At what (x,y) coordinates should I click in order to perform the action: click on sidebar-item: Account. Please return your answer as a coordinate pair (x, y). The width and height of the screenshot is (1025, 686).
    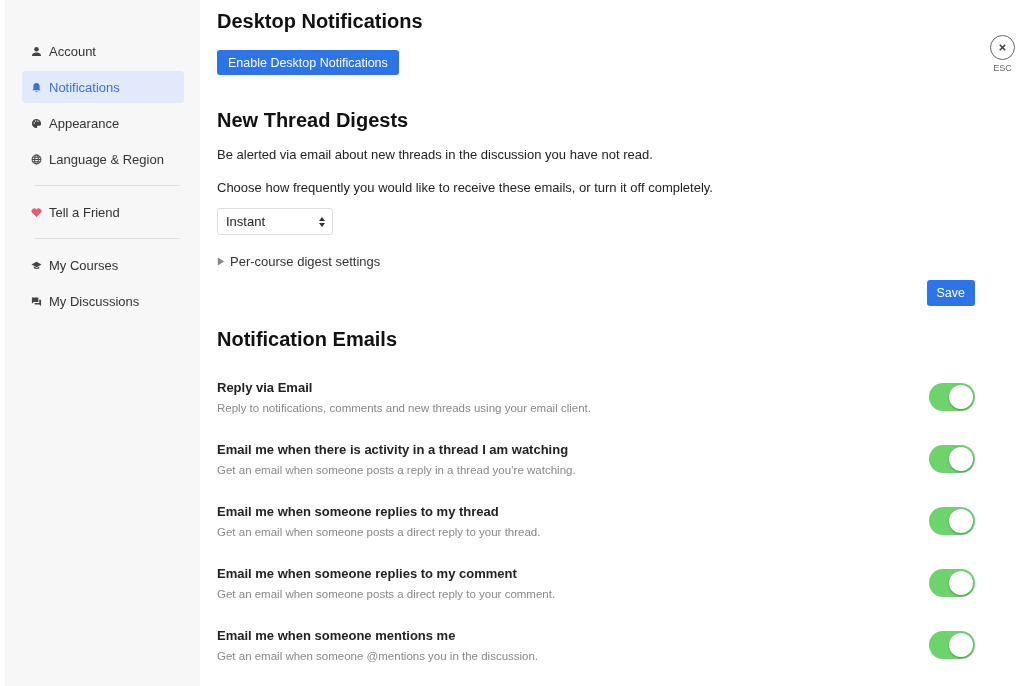
    Looking at the image, I should click on (103, 51).